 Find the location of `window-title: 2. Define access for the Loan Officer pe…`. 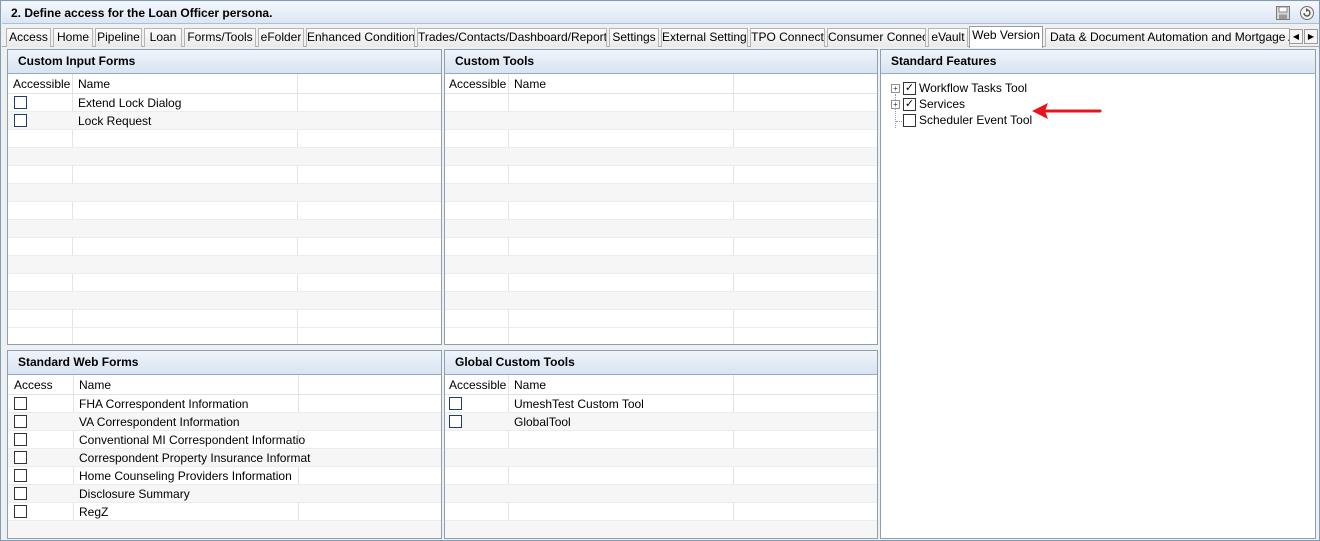

window-title: 2. Define access for the Loan Officer pe… is located at coordinates (142, 13).